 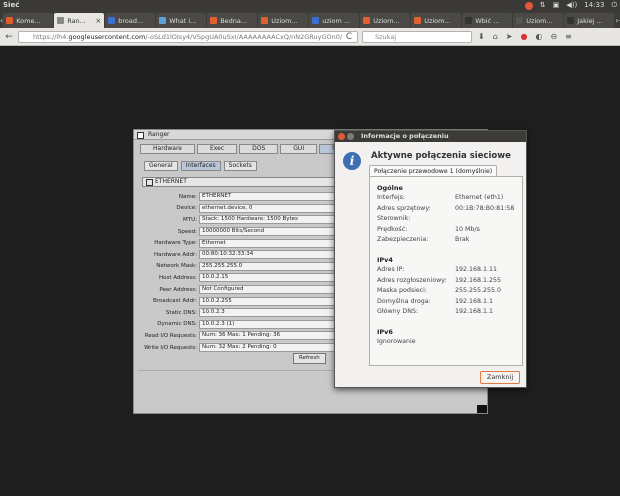 What do you see at coordinates (543, 5) in the screenshot?
I see `network-arrows-icon: ⇅` at bounding box center [543, 5].